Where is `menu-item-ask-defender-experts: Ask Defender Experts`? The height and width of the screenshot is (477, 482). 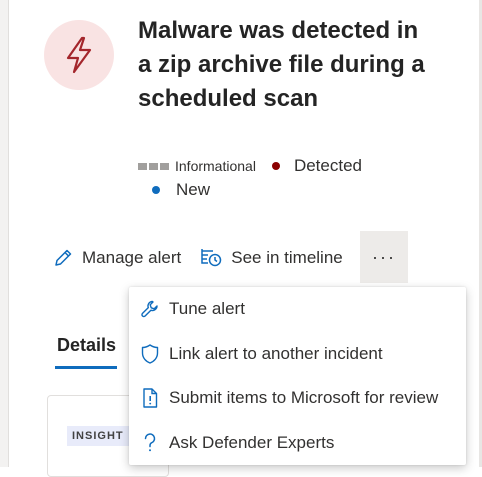
menu-item-ask-defender-experts: Ask Defender Experts is located at coordinates (297, 443).